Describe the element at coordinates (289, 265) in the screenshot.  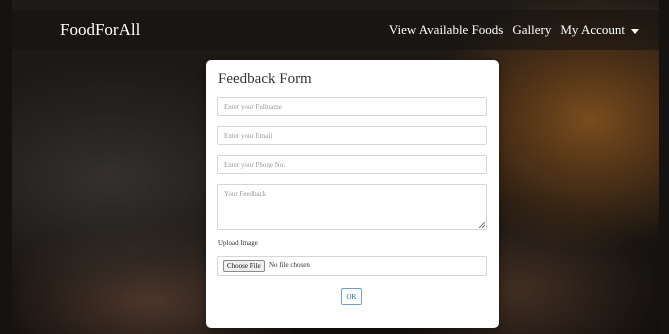
I see `file-status-text: No file chosen` at that location.